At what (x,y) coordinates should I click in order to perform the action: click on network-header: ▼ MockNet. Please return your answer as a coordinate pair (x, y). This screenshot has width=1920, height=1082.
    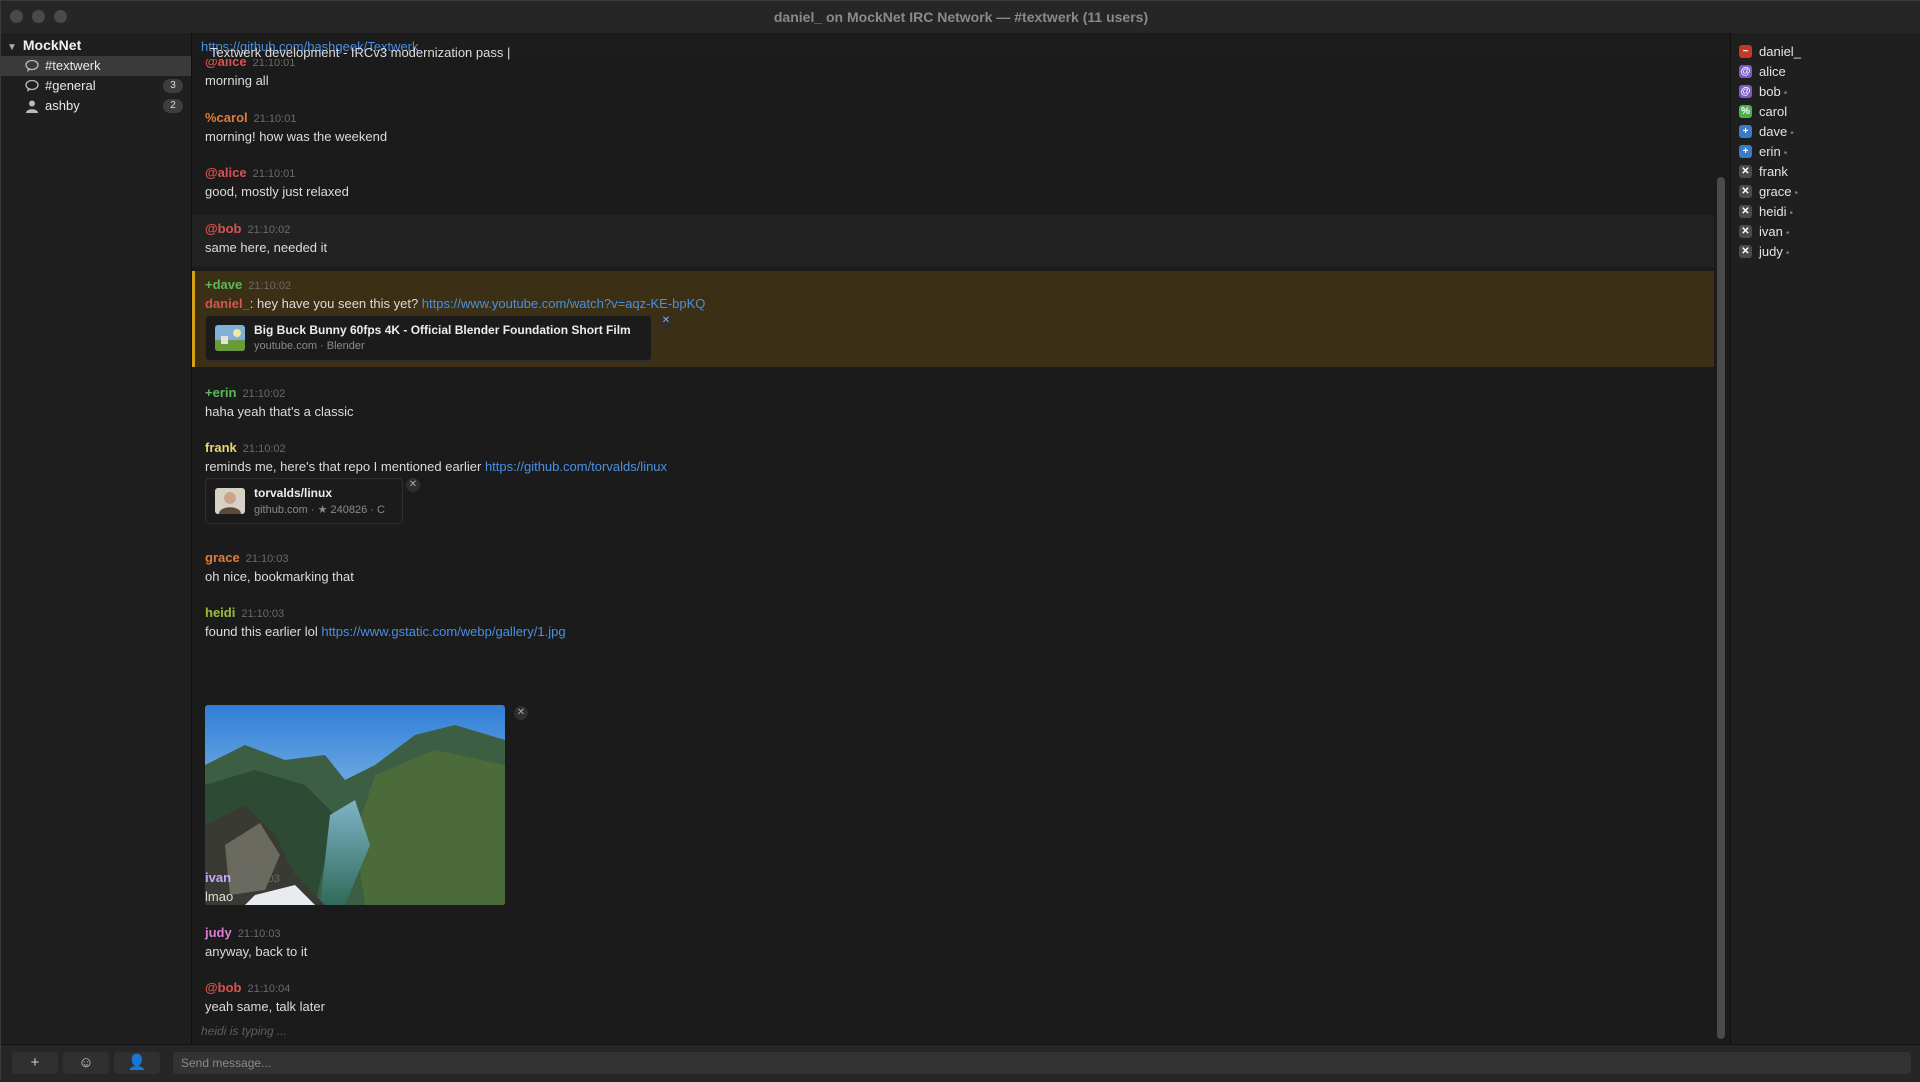
    Looking at the image, I should click on (44, 47).